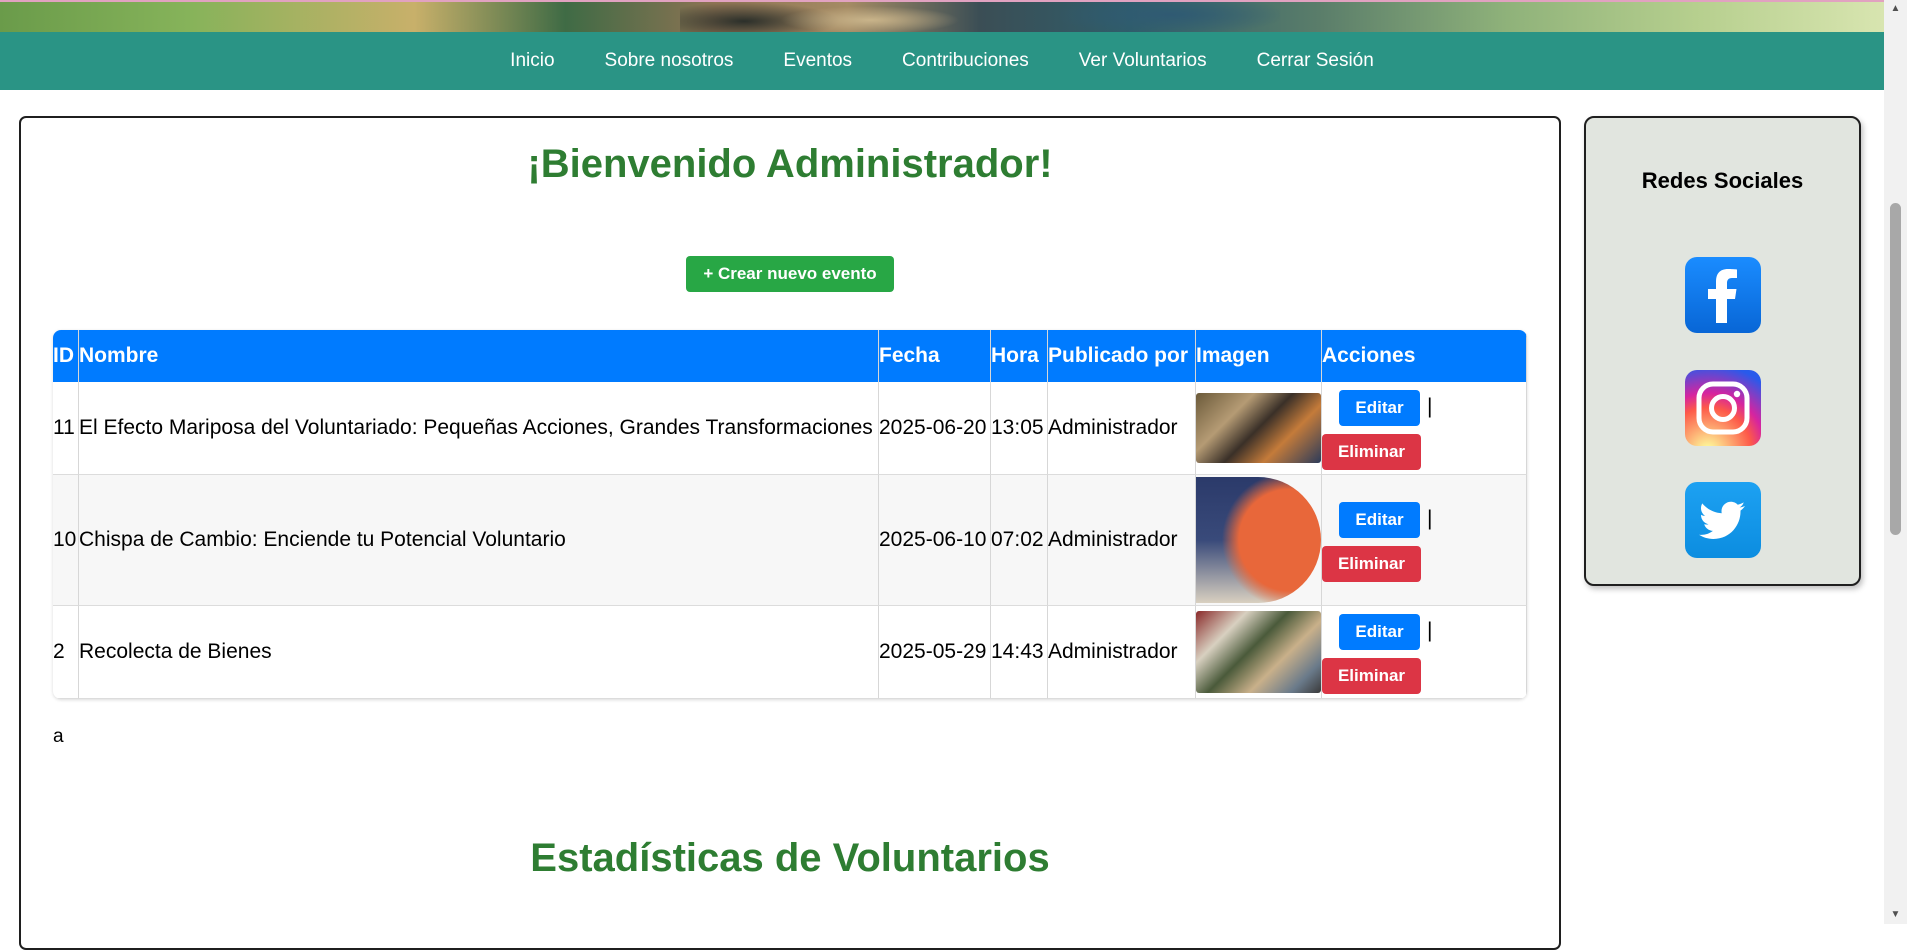 The width and height of the screenshot is (1907, 950). Describe the element at coordinates (935, 652) in the screenshot. I see `cell-fecha: 2025-05-29` at that location.